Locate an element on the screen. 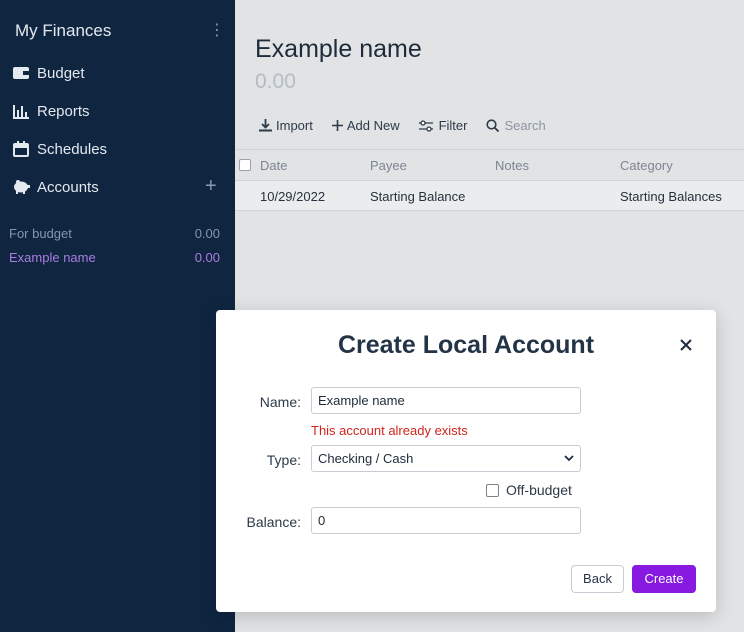  checkbox-box is located at coordinates (492, 490).